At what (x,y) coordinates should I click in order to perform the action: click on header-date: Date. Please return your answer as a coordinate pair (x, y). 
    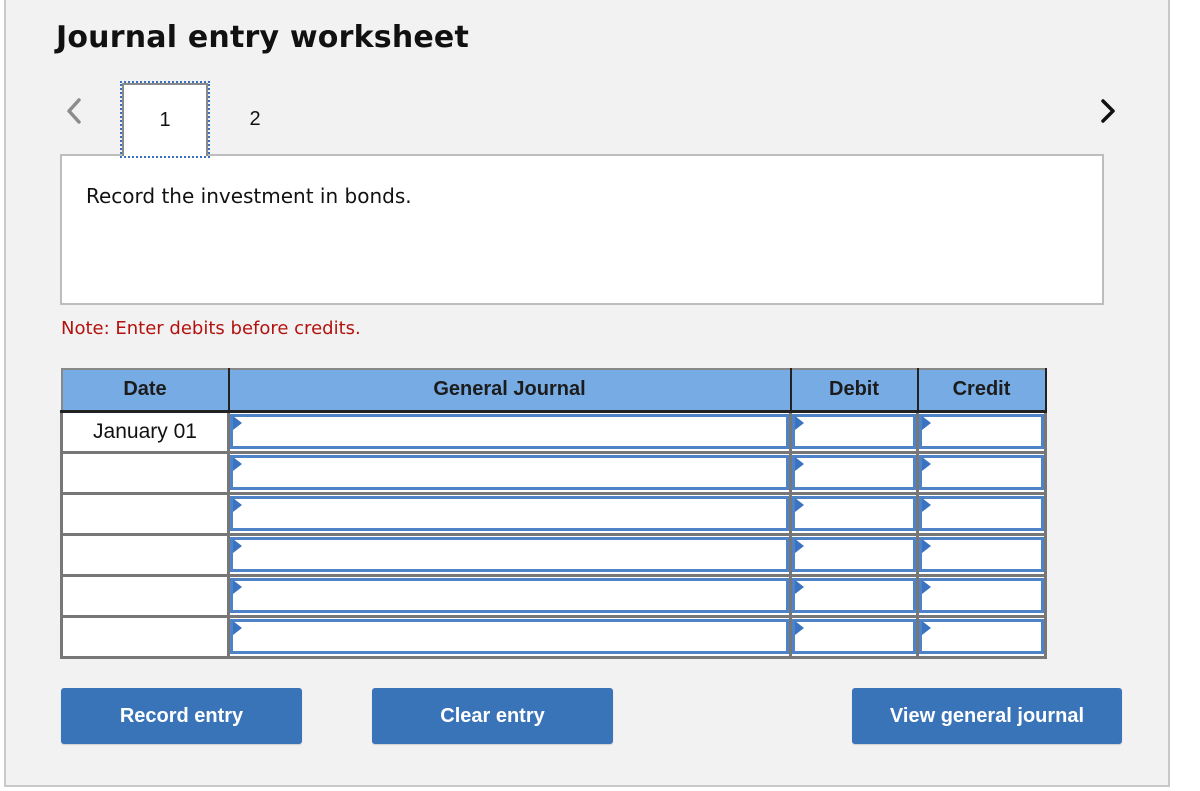
    Looking at the image, I should click on (145, 390).